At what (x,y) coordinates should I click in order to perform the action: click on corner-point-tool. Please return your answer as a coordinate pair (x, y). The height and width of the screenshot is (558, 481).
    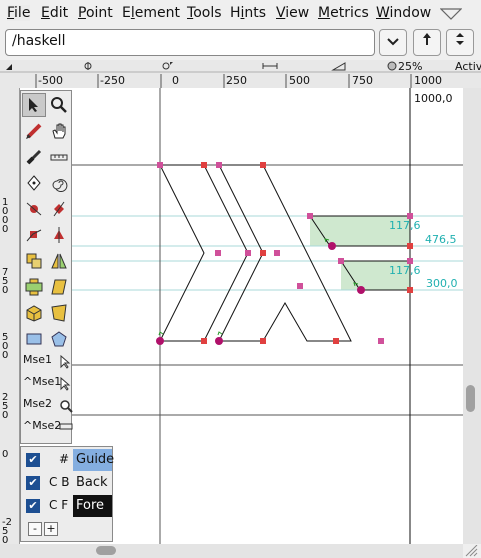
    Looking at the image, I should click on (34, 235).